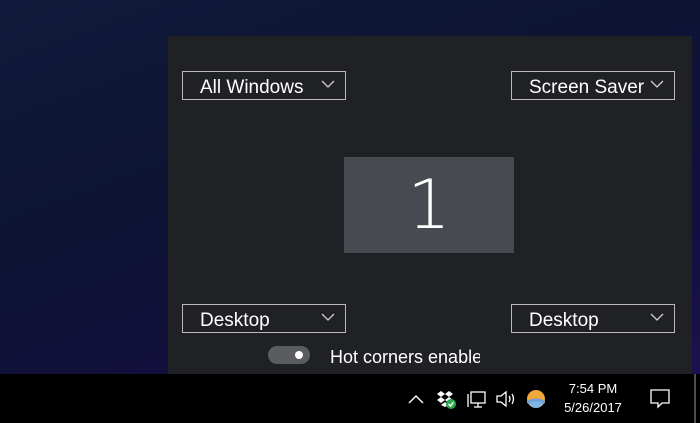 This screenshot has height=423, width=700. Describe the element at coordinates (564, 320) in the screenshot. I see `bottom-right-corner-value: Desktop` at that location.